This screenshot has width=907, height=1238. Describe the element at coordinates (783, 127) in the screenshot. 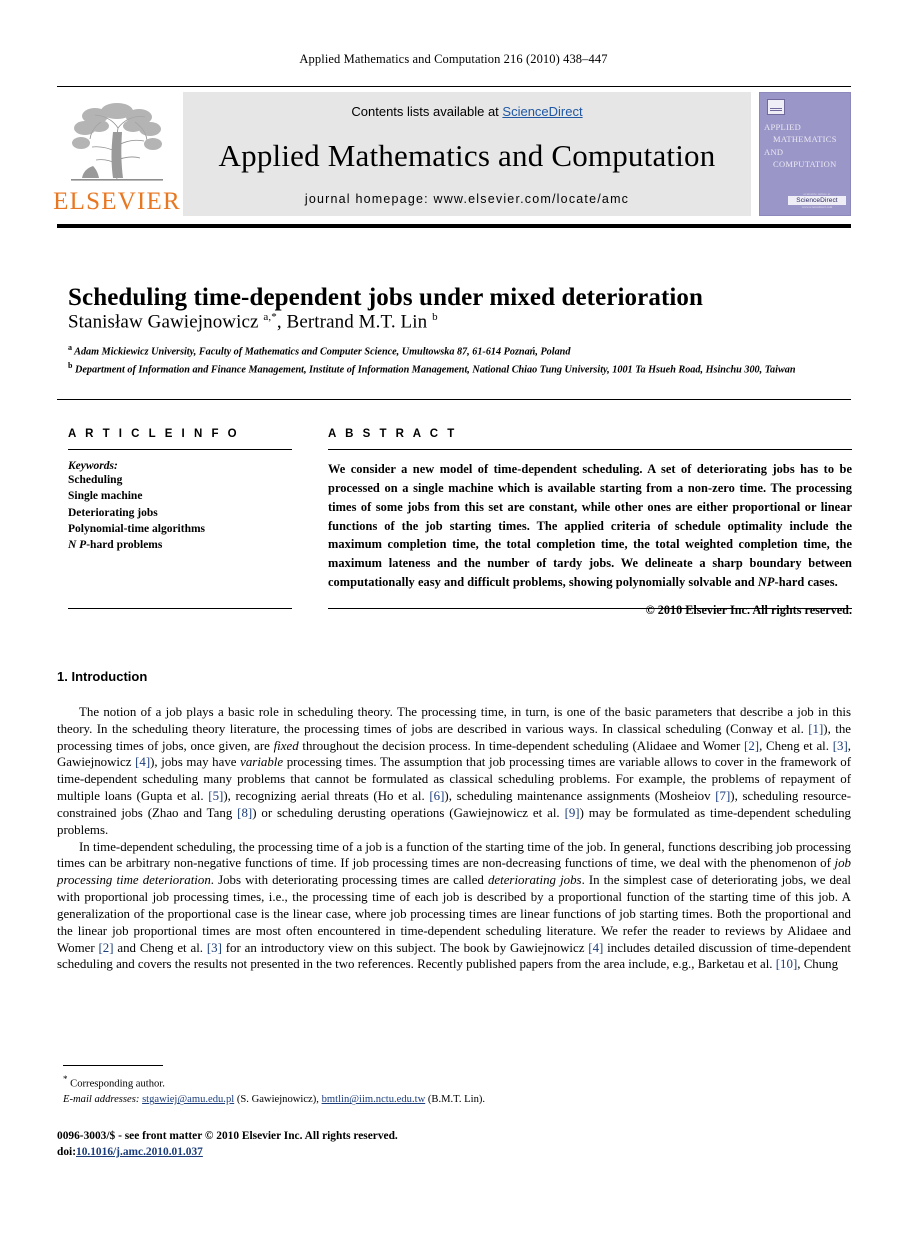

I see `cover-title-line-1: APPLIED` at that location.